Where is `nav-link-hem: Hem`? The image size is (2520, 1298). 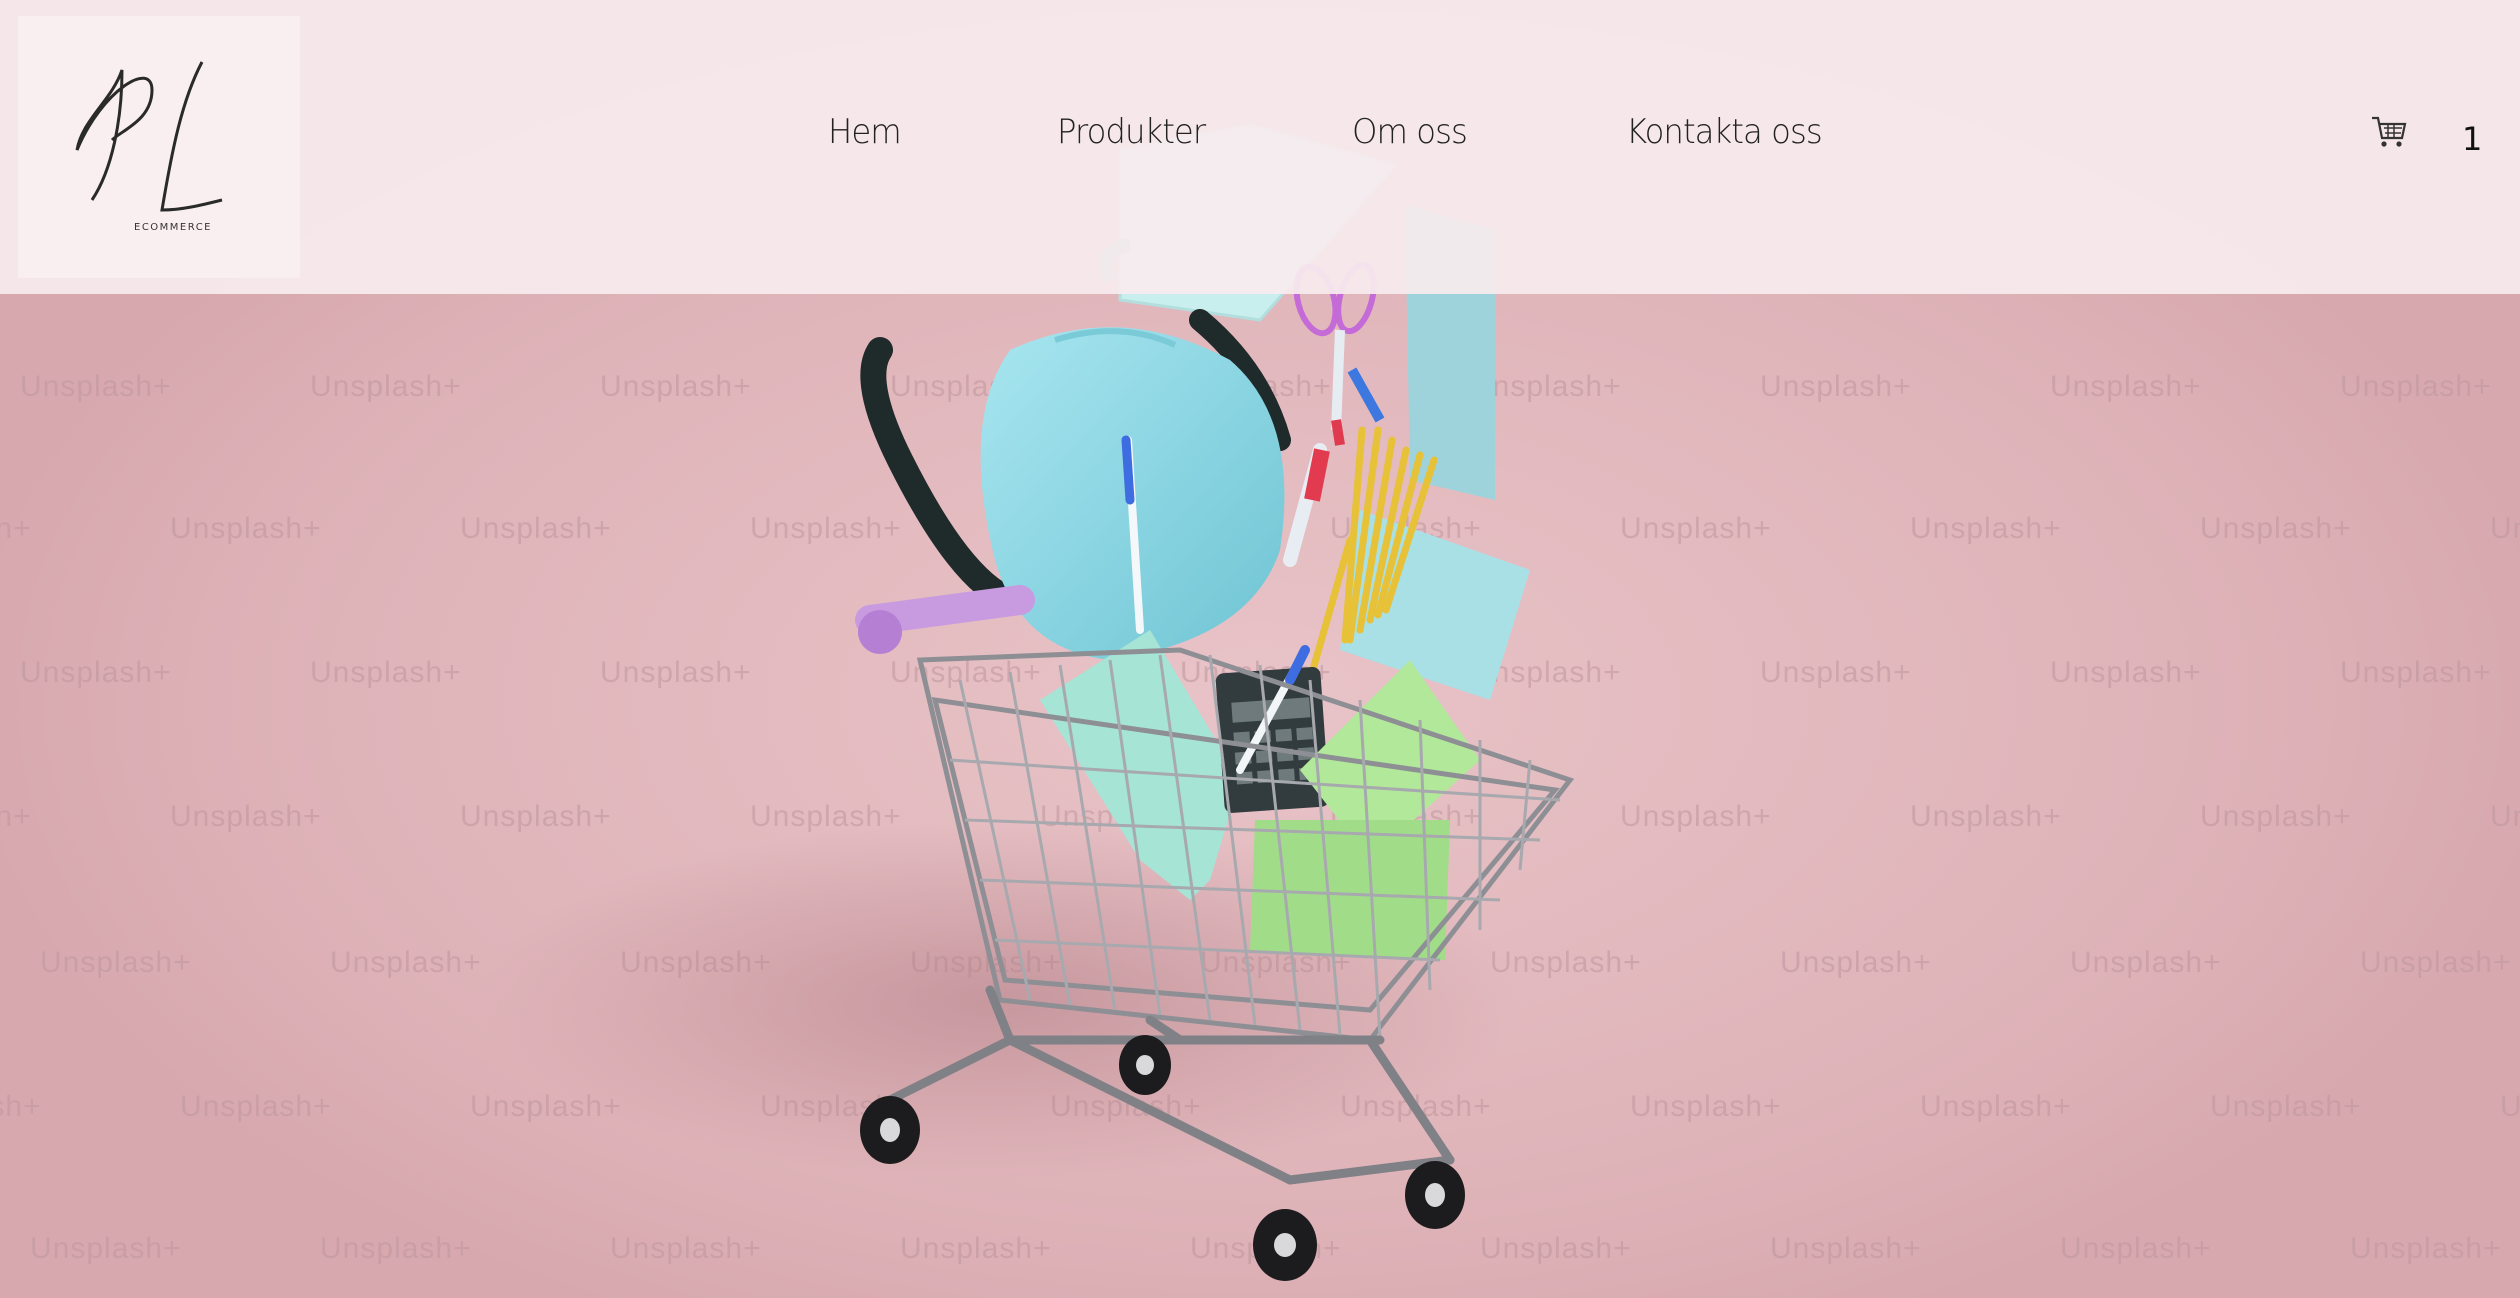 nav-link-hem: Hem is located at coordinates (865, 132).